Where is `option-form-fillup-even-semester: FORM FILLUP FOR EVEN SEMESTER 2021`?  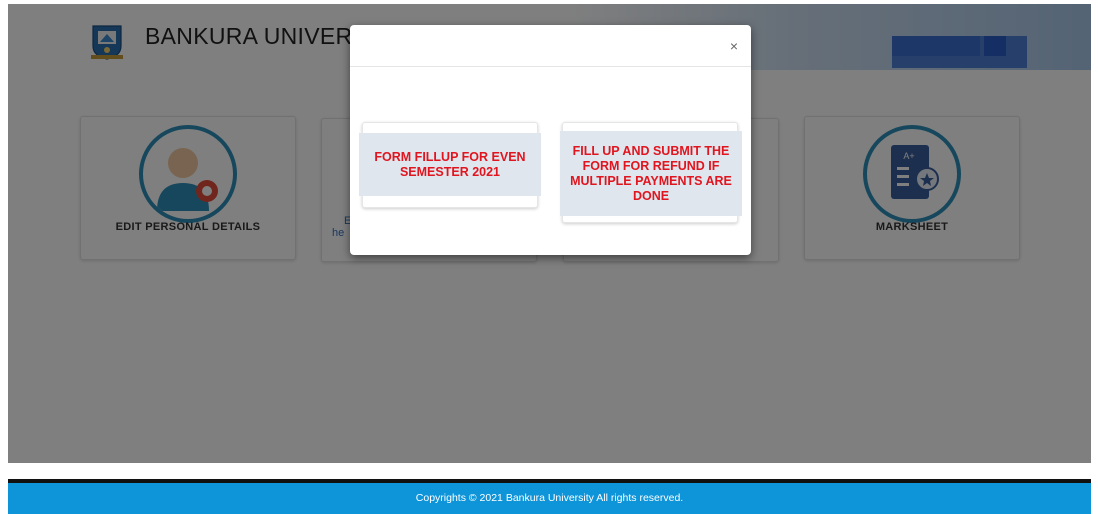
option-form-fillup-even-semester: FORM FILLUP FOR EVEN SEMESTER 2021 is located at coordinates (450, 165).